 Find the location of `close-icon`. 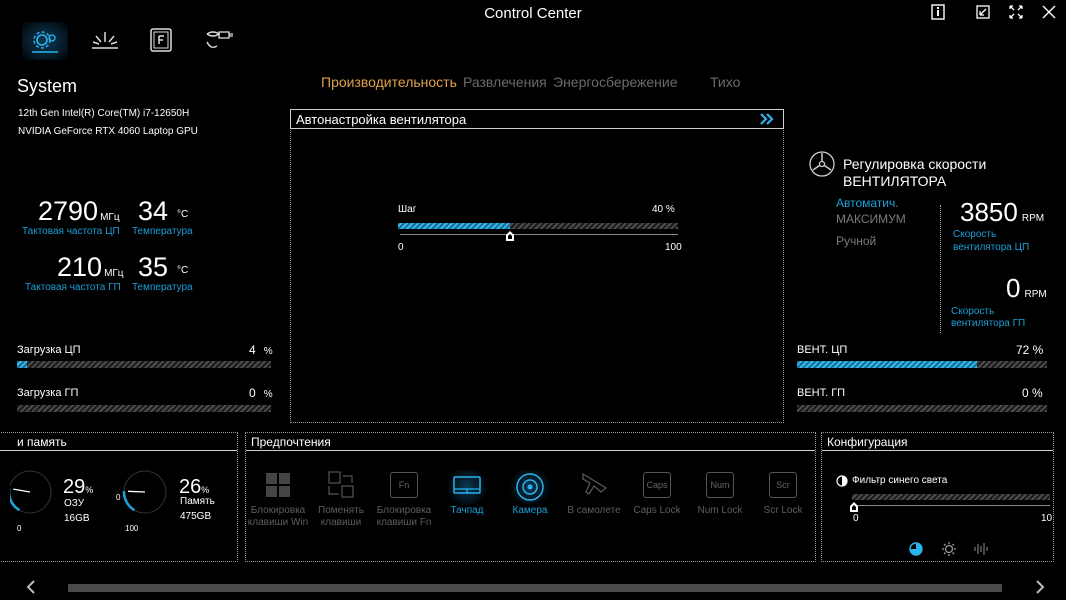

close-icon is located at coordinates (1049, 12).